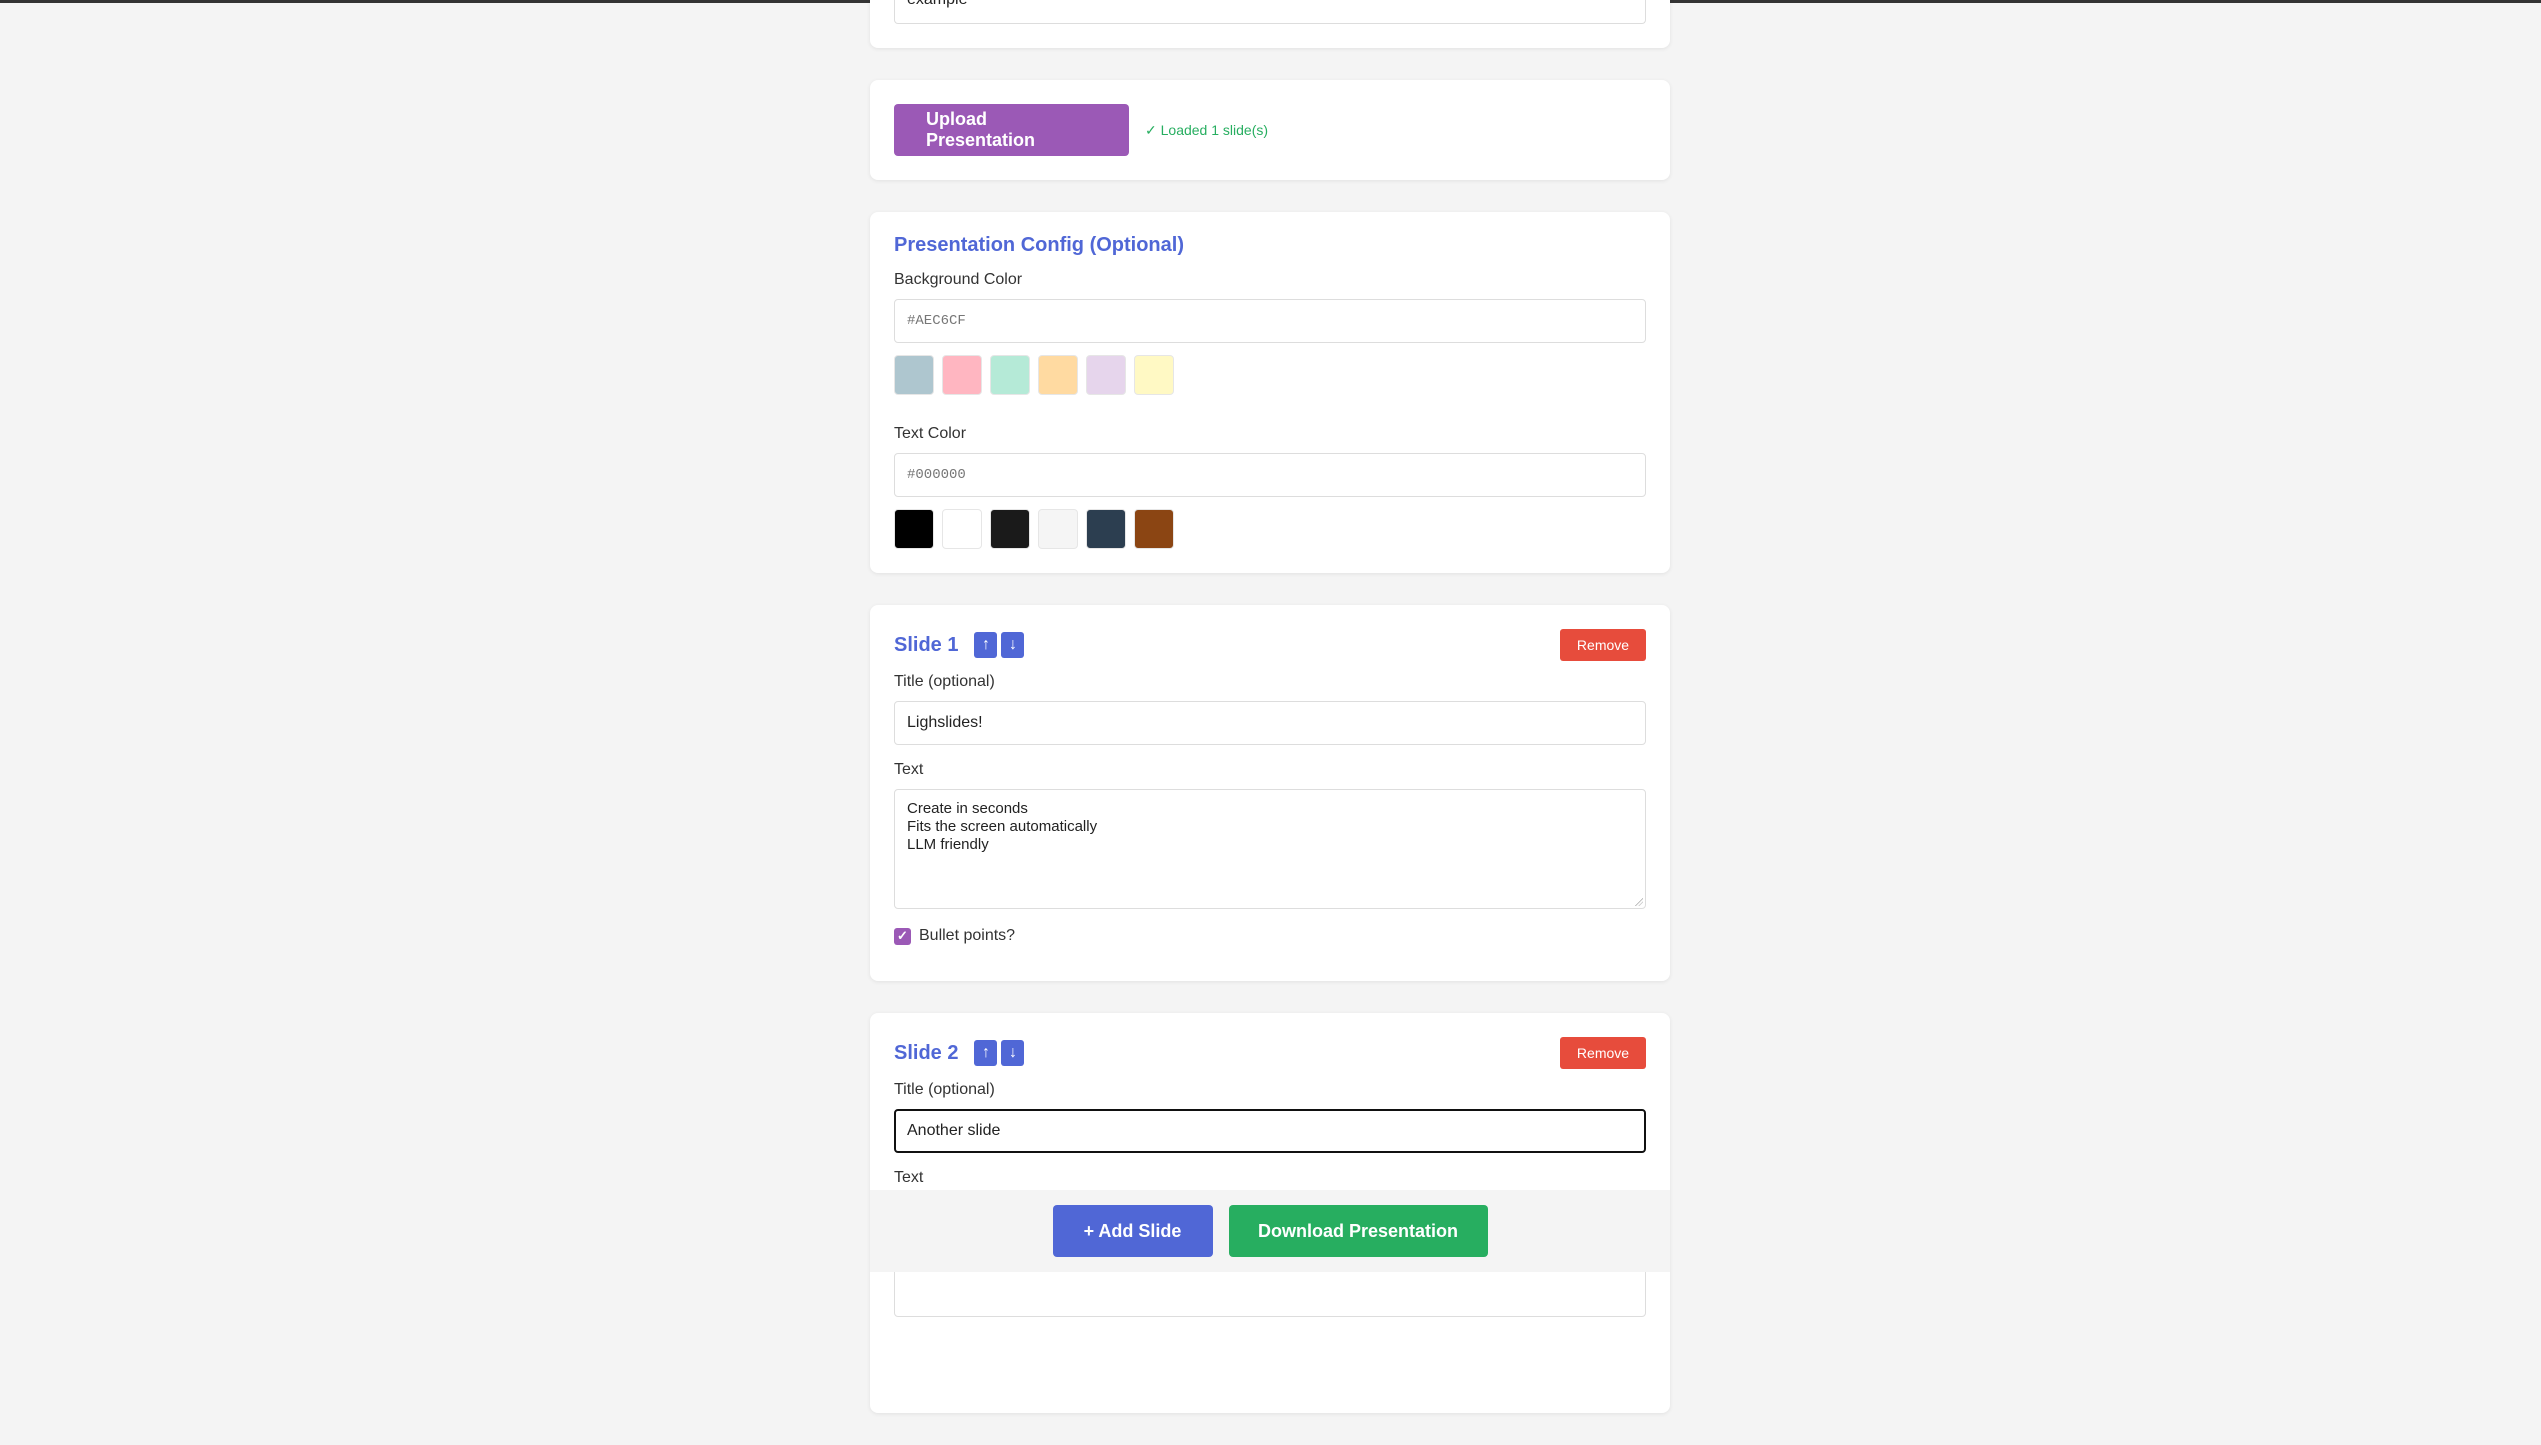 The image size is (2541, 1445). Describe the element at coordinates (926, 644) in the screenshot. I see `slide-heading: Slide 1` at that location.